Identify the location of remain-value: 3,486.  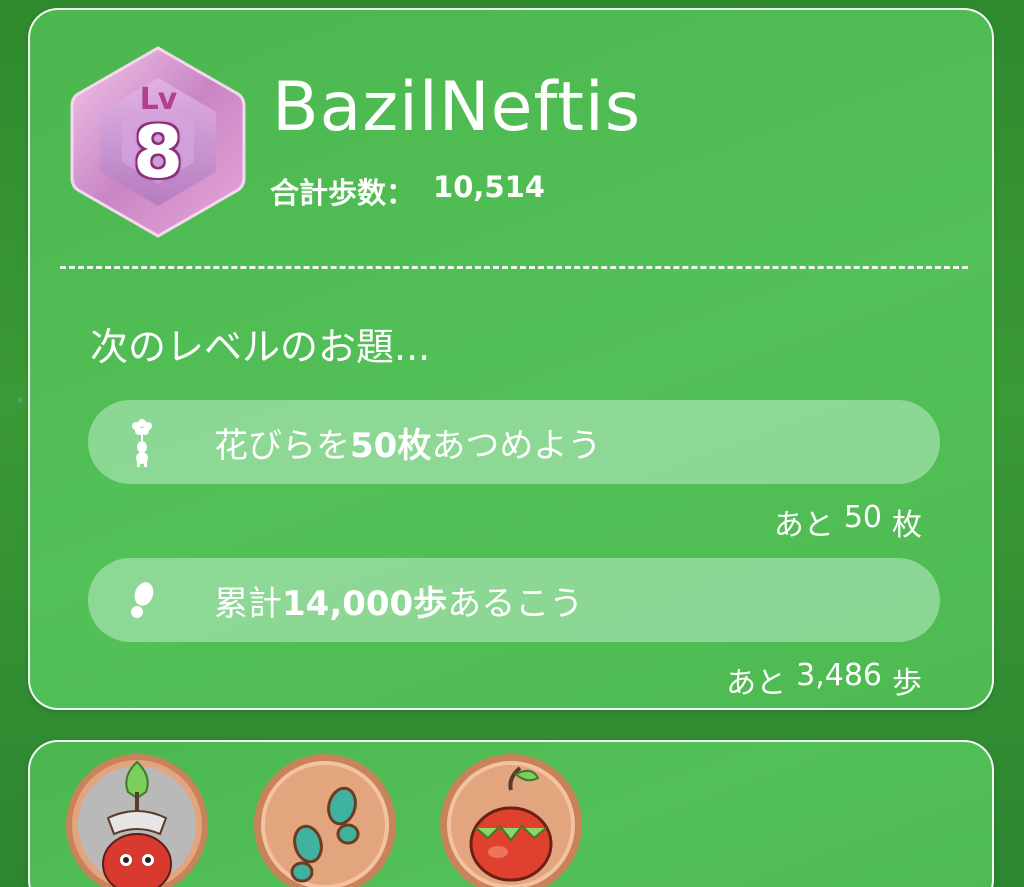
(839, 675).